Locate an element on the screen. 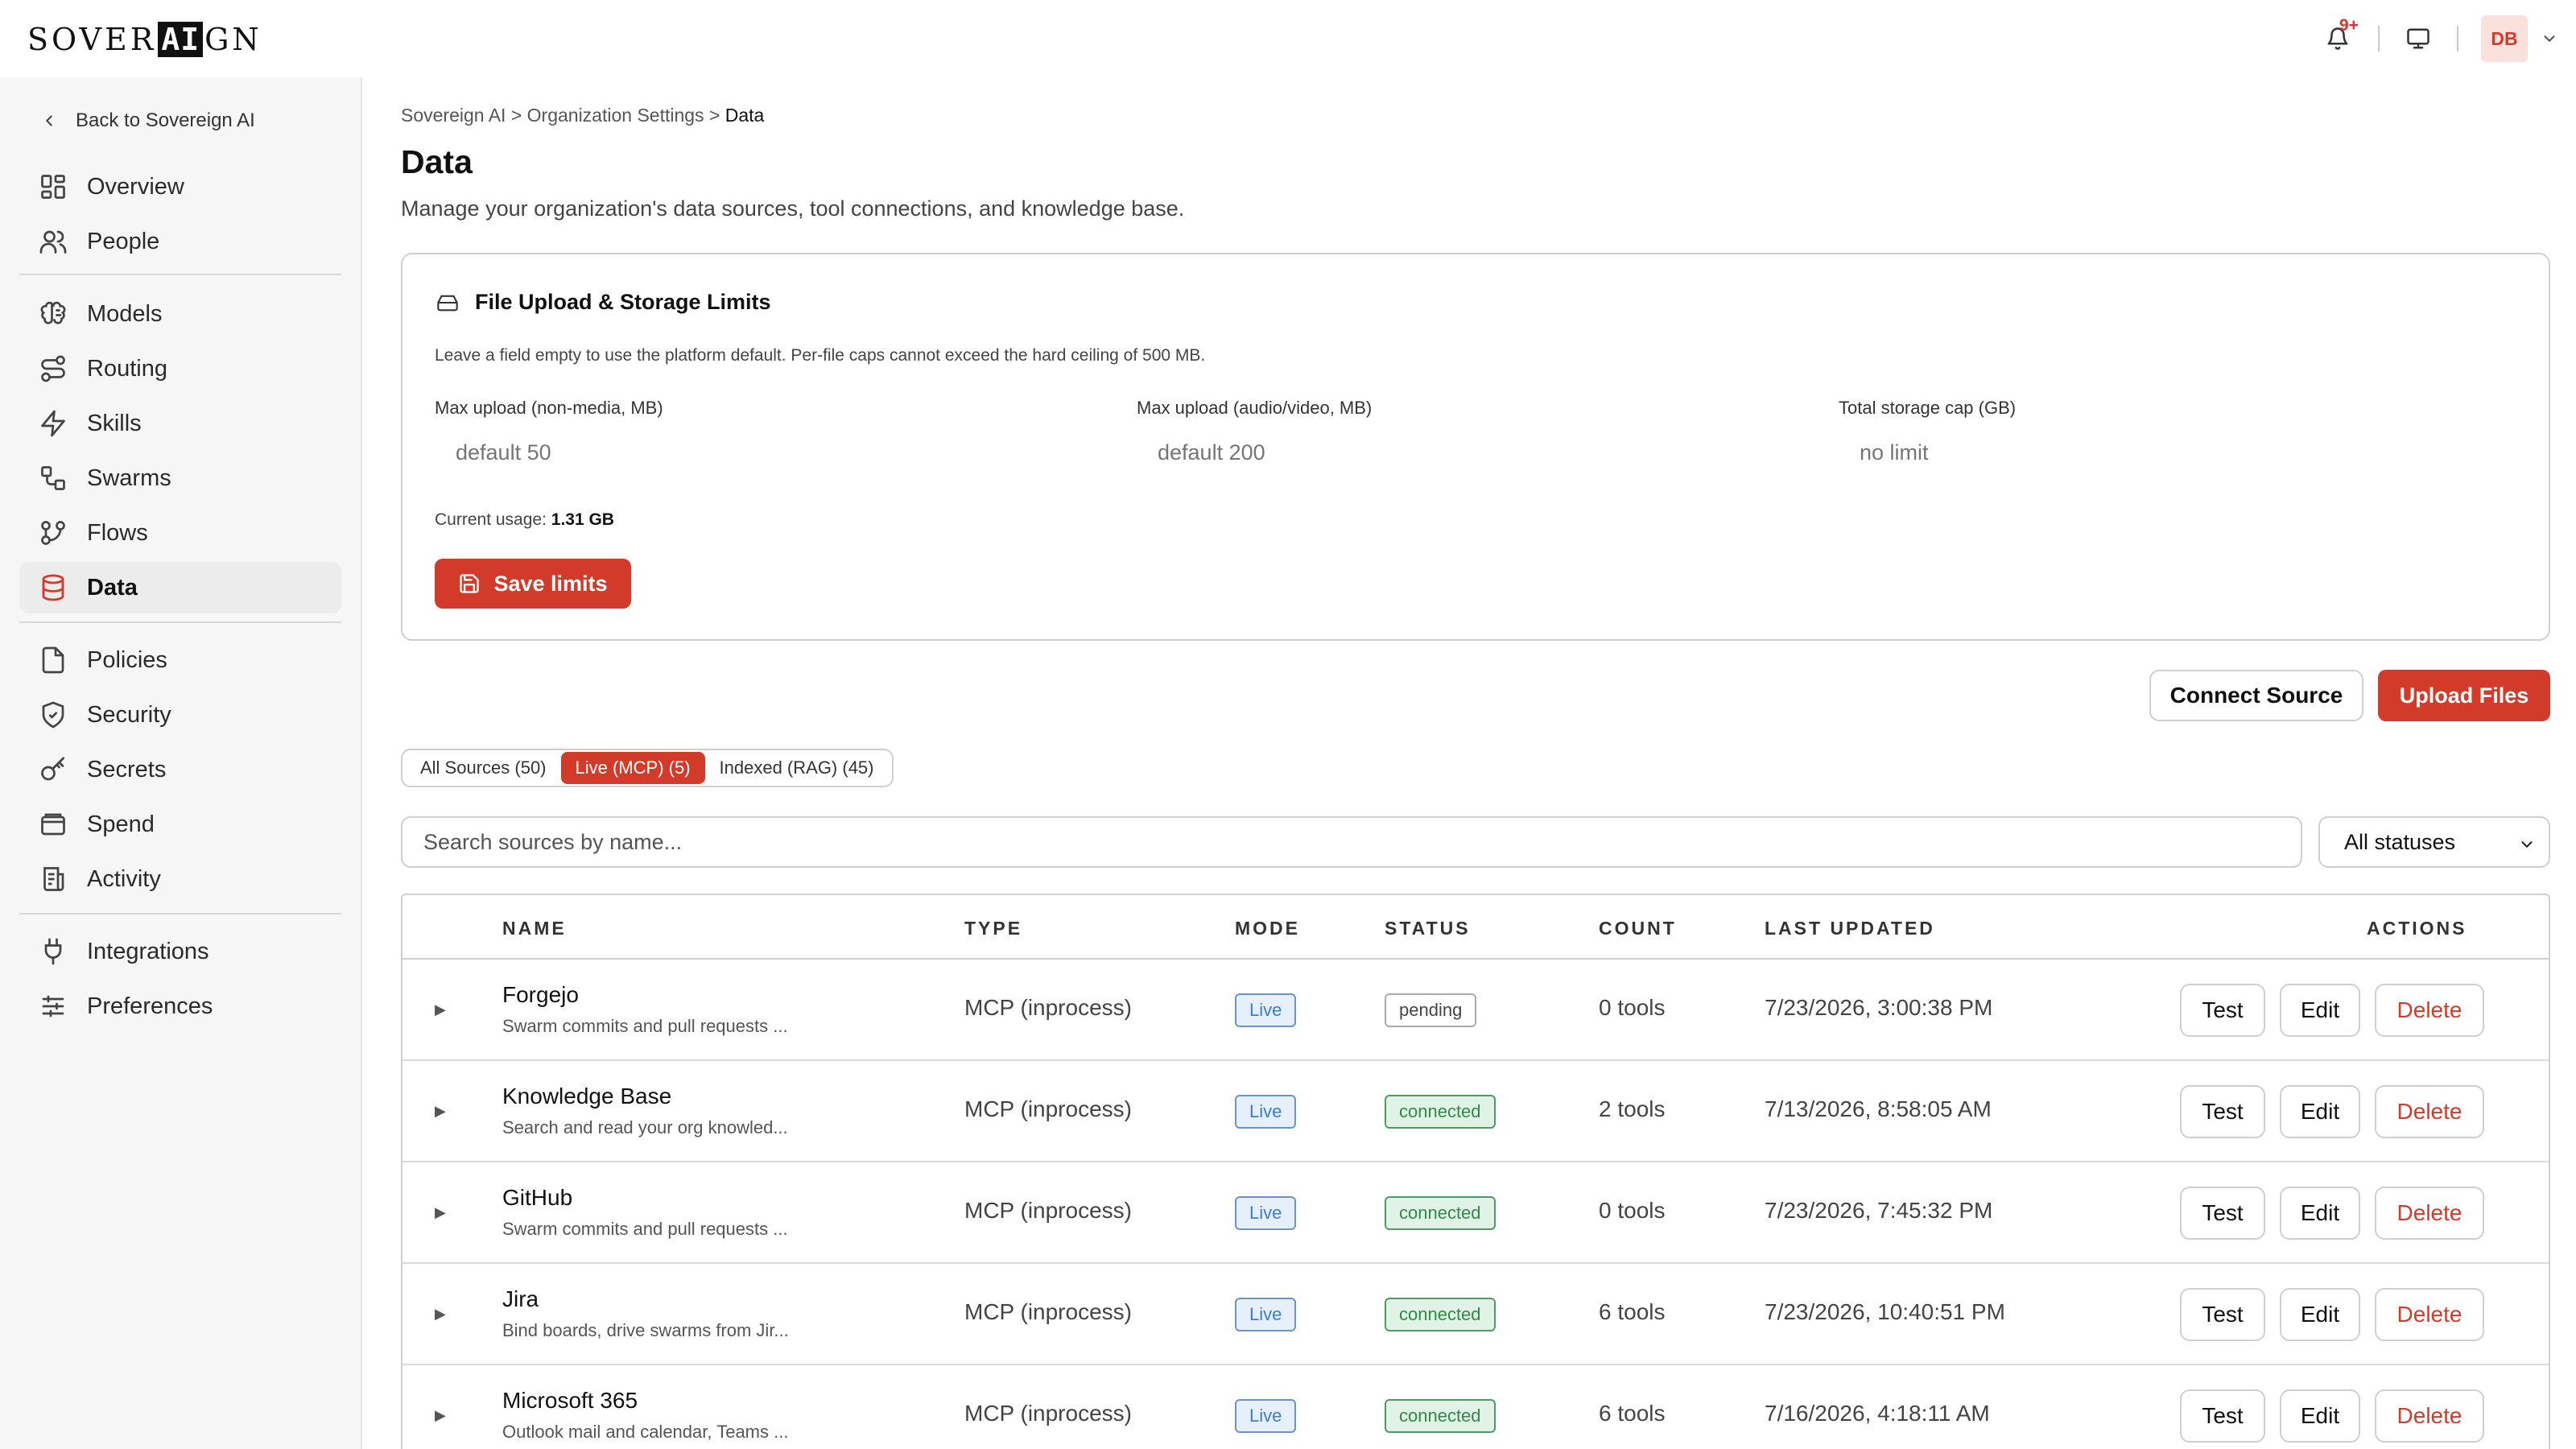 The image size is (2576, 1449). logo: SOVER AI GN is located at coordinates (144, 39).